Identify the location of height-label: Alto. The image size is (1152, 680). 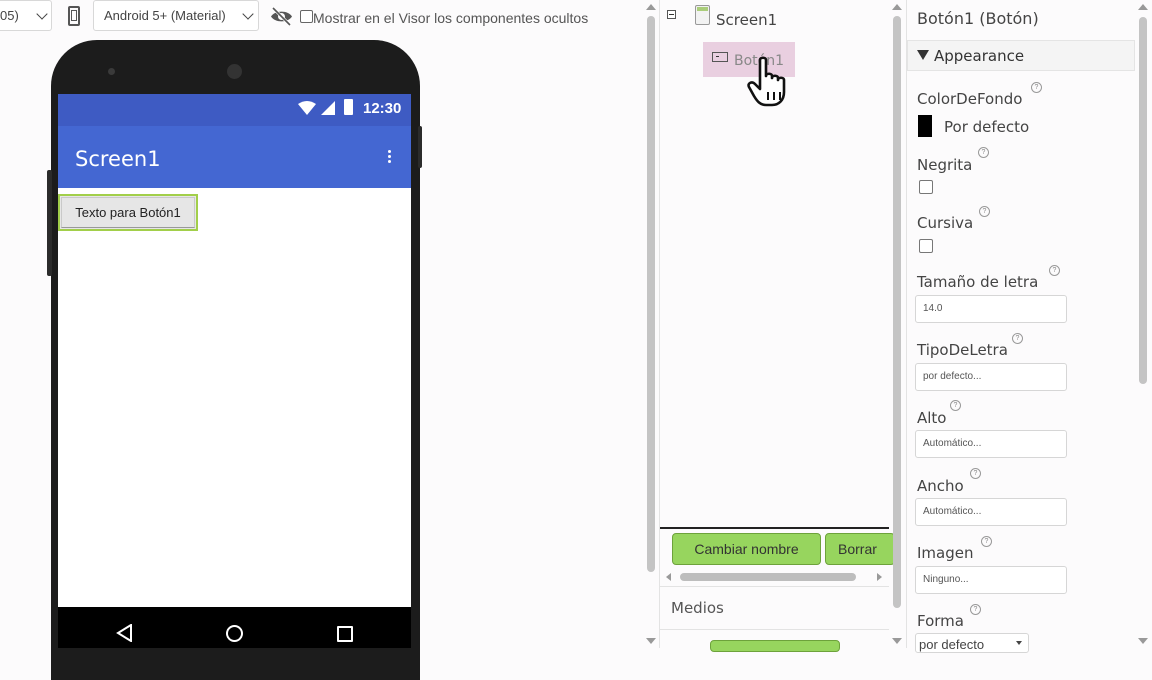
(932, 418).